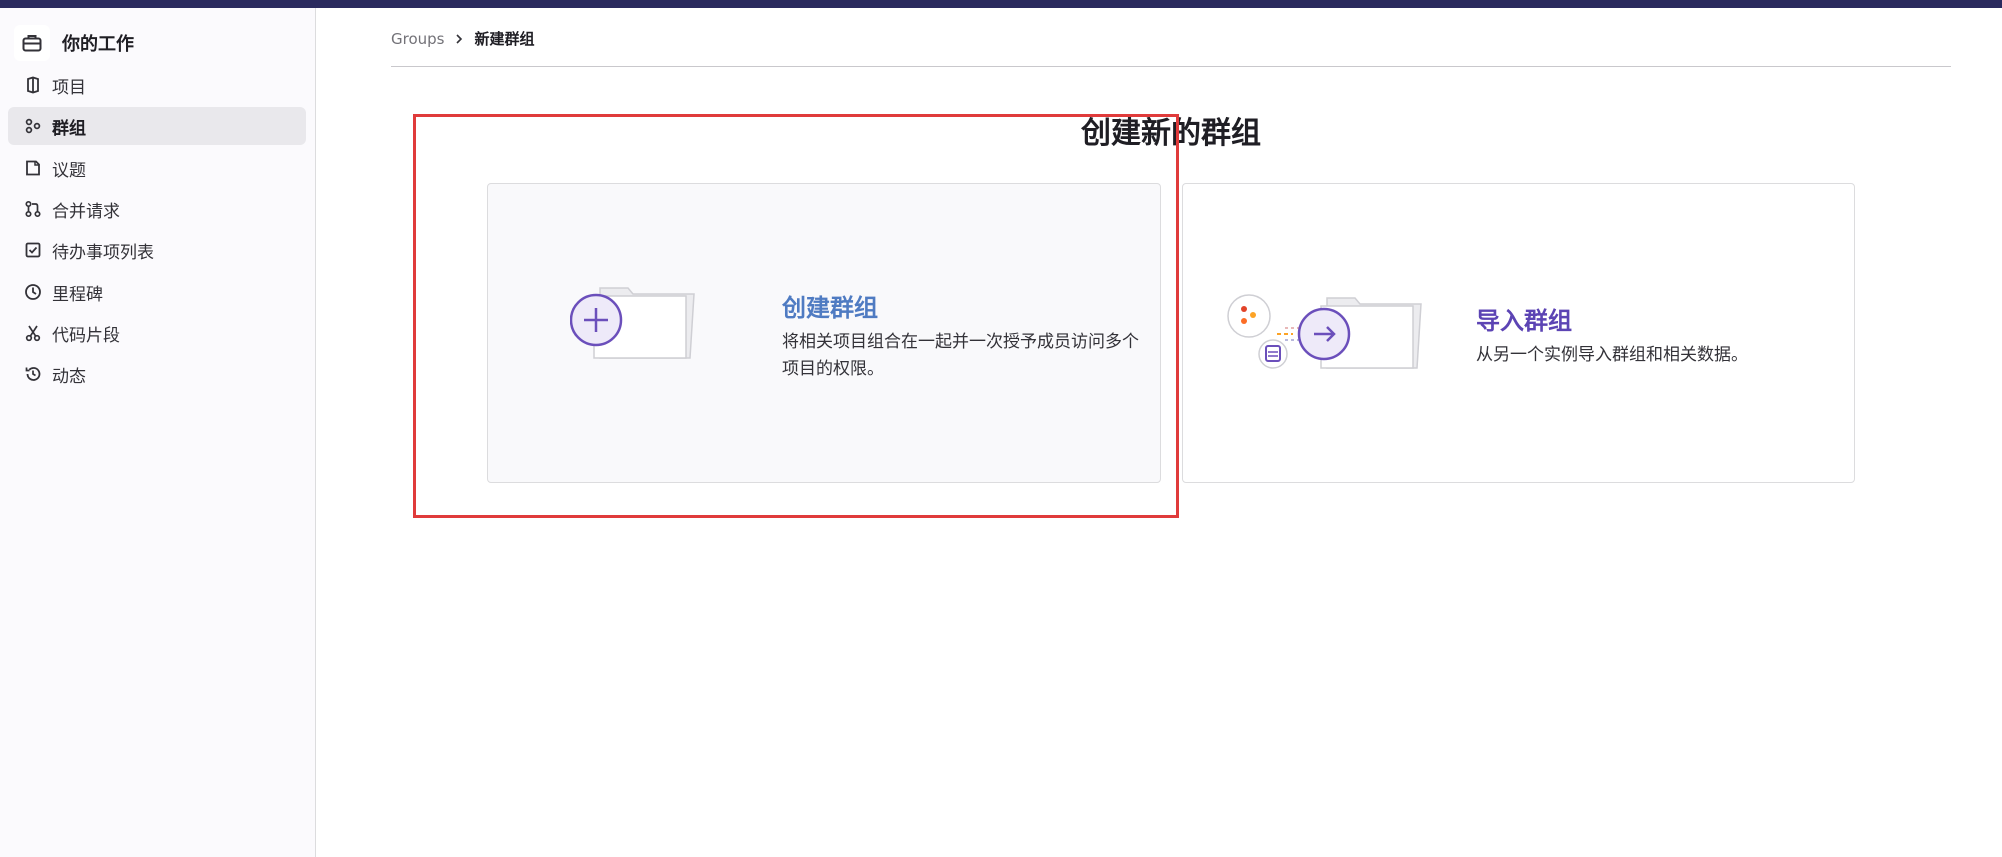 Image resolution: width=2002 pixels, height=857 pixels. What do you see at coordinates (33, 374) in the screenshot?
I see `history-icon` at bounding box center [33, 374].